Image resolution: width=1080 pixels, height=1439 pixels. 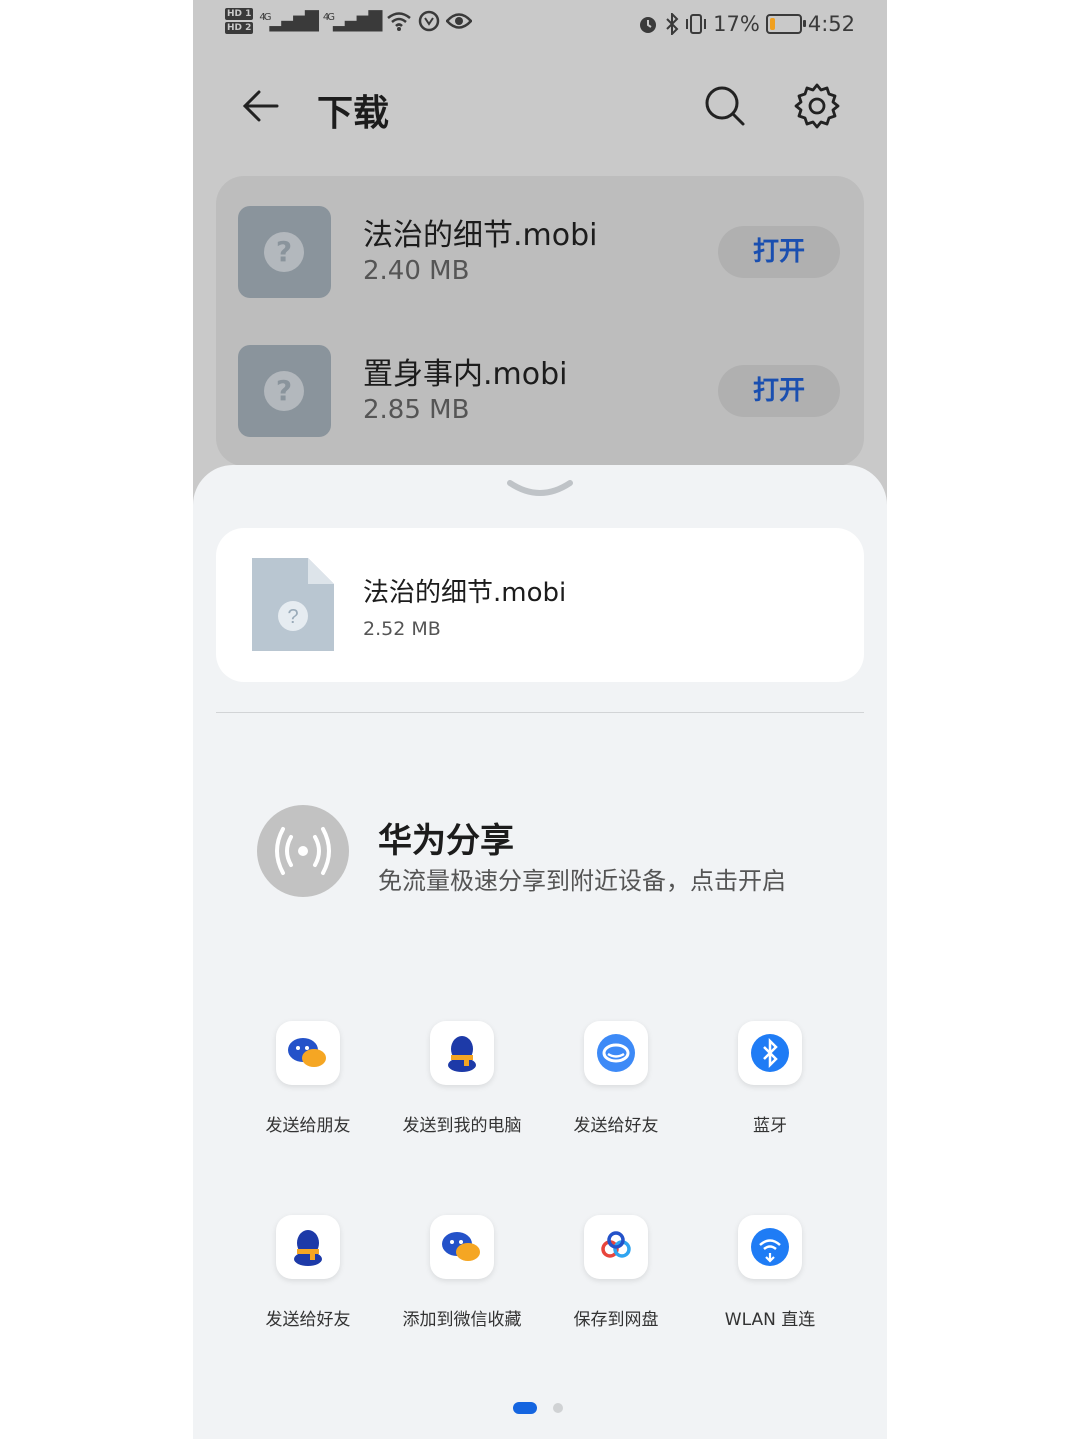 What do you see at coordinates (540, 107) in the screenshot?
I see `app-header: 下载` at bounding box center [540, 107].